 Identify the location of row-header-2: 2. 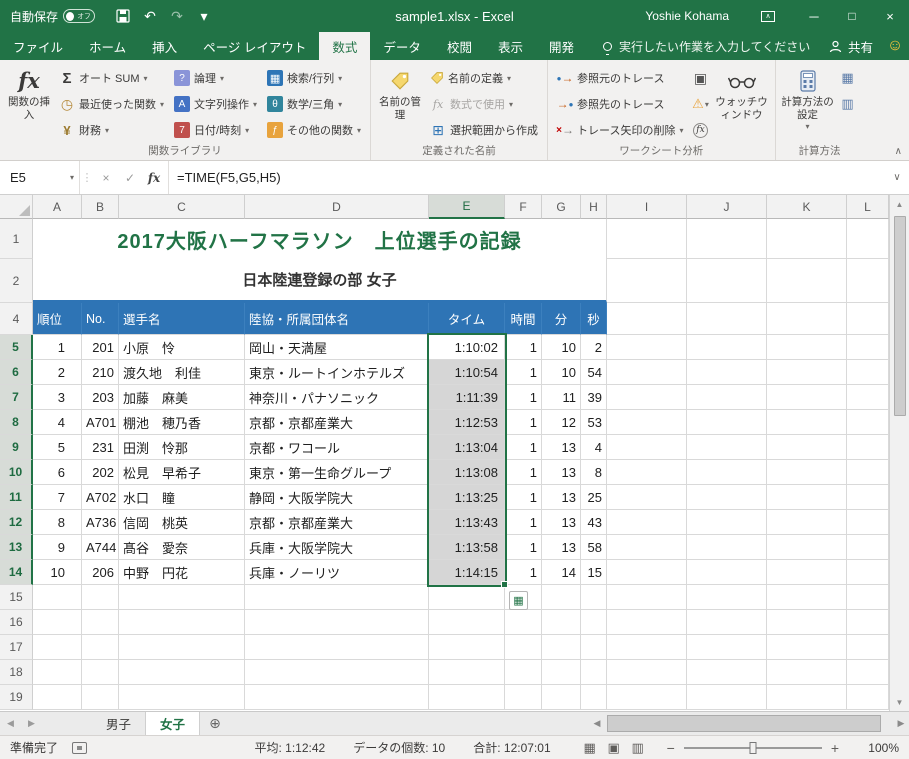
(16, 281).